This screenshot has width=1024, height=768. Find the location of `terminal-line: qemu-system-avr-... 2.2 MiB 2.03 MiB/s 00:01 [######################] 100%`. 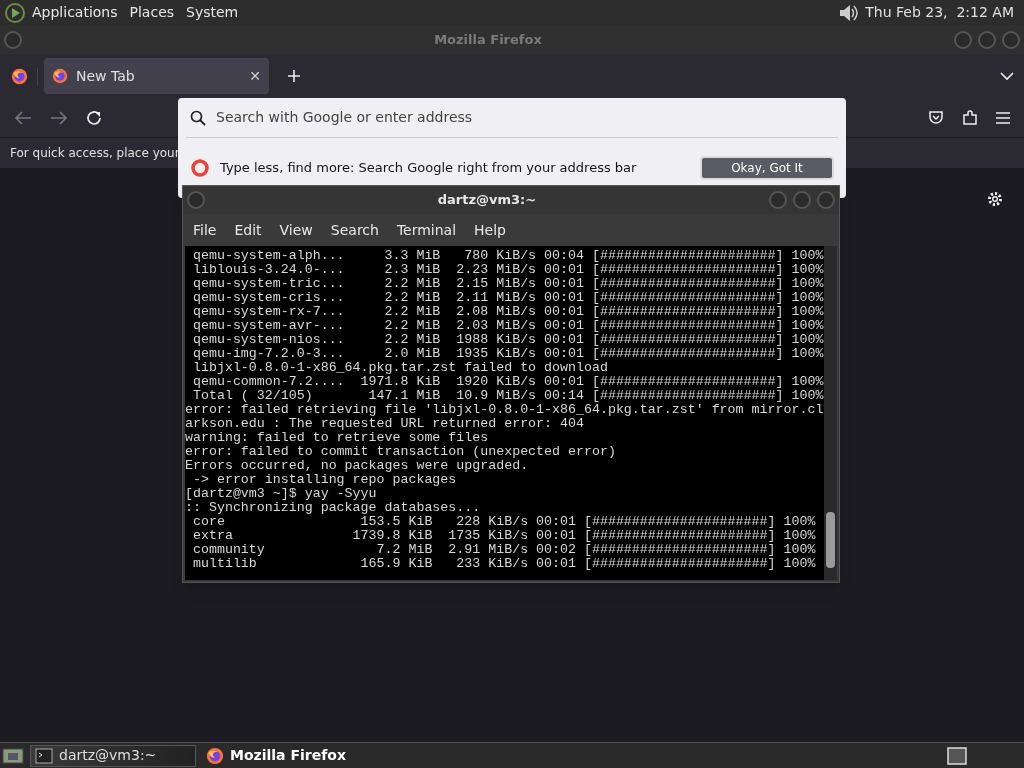

terminal-line: qemu-system-avr-... 2.2 MiB 2.03 MiB/s 00:01 [######################] 100% is located at coordinates (507, 326).